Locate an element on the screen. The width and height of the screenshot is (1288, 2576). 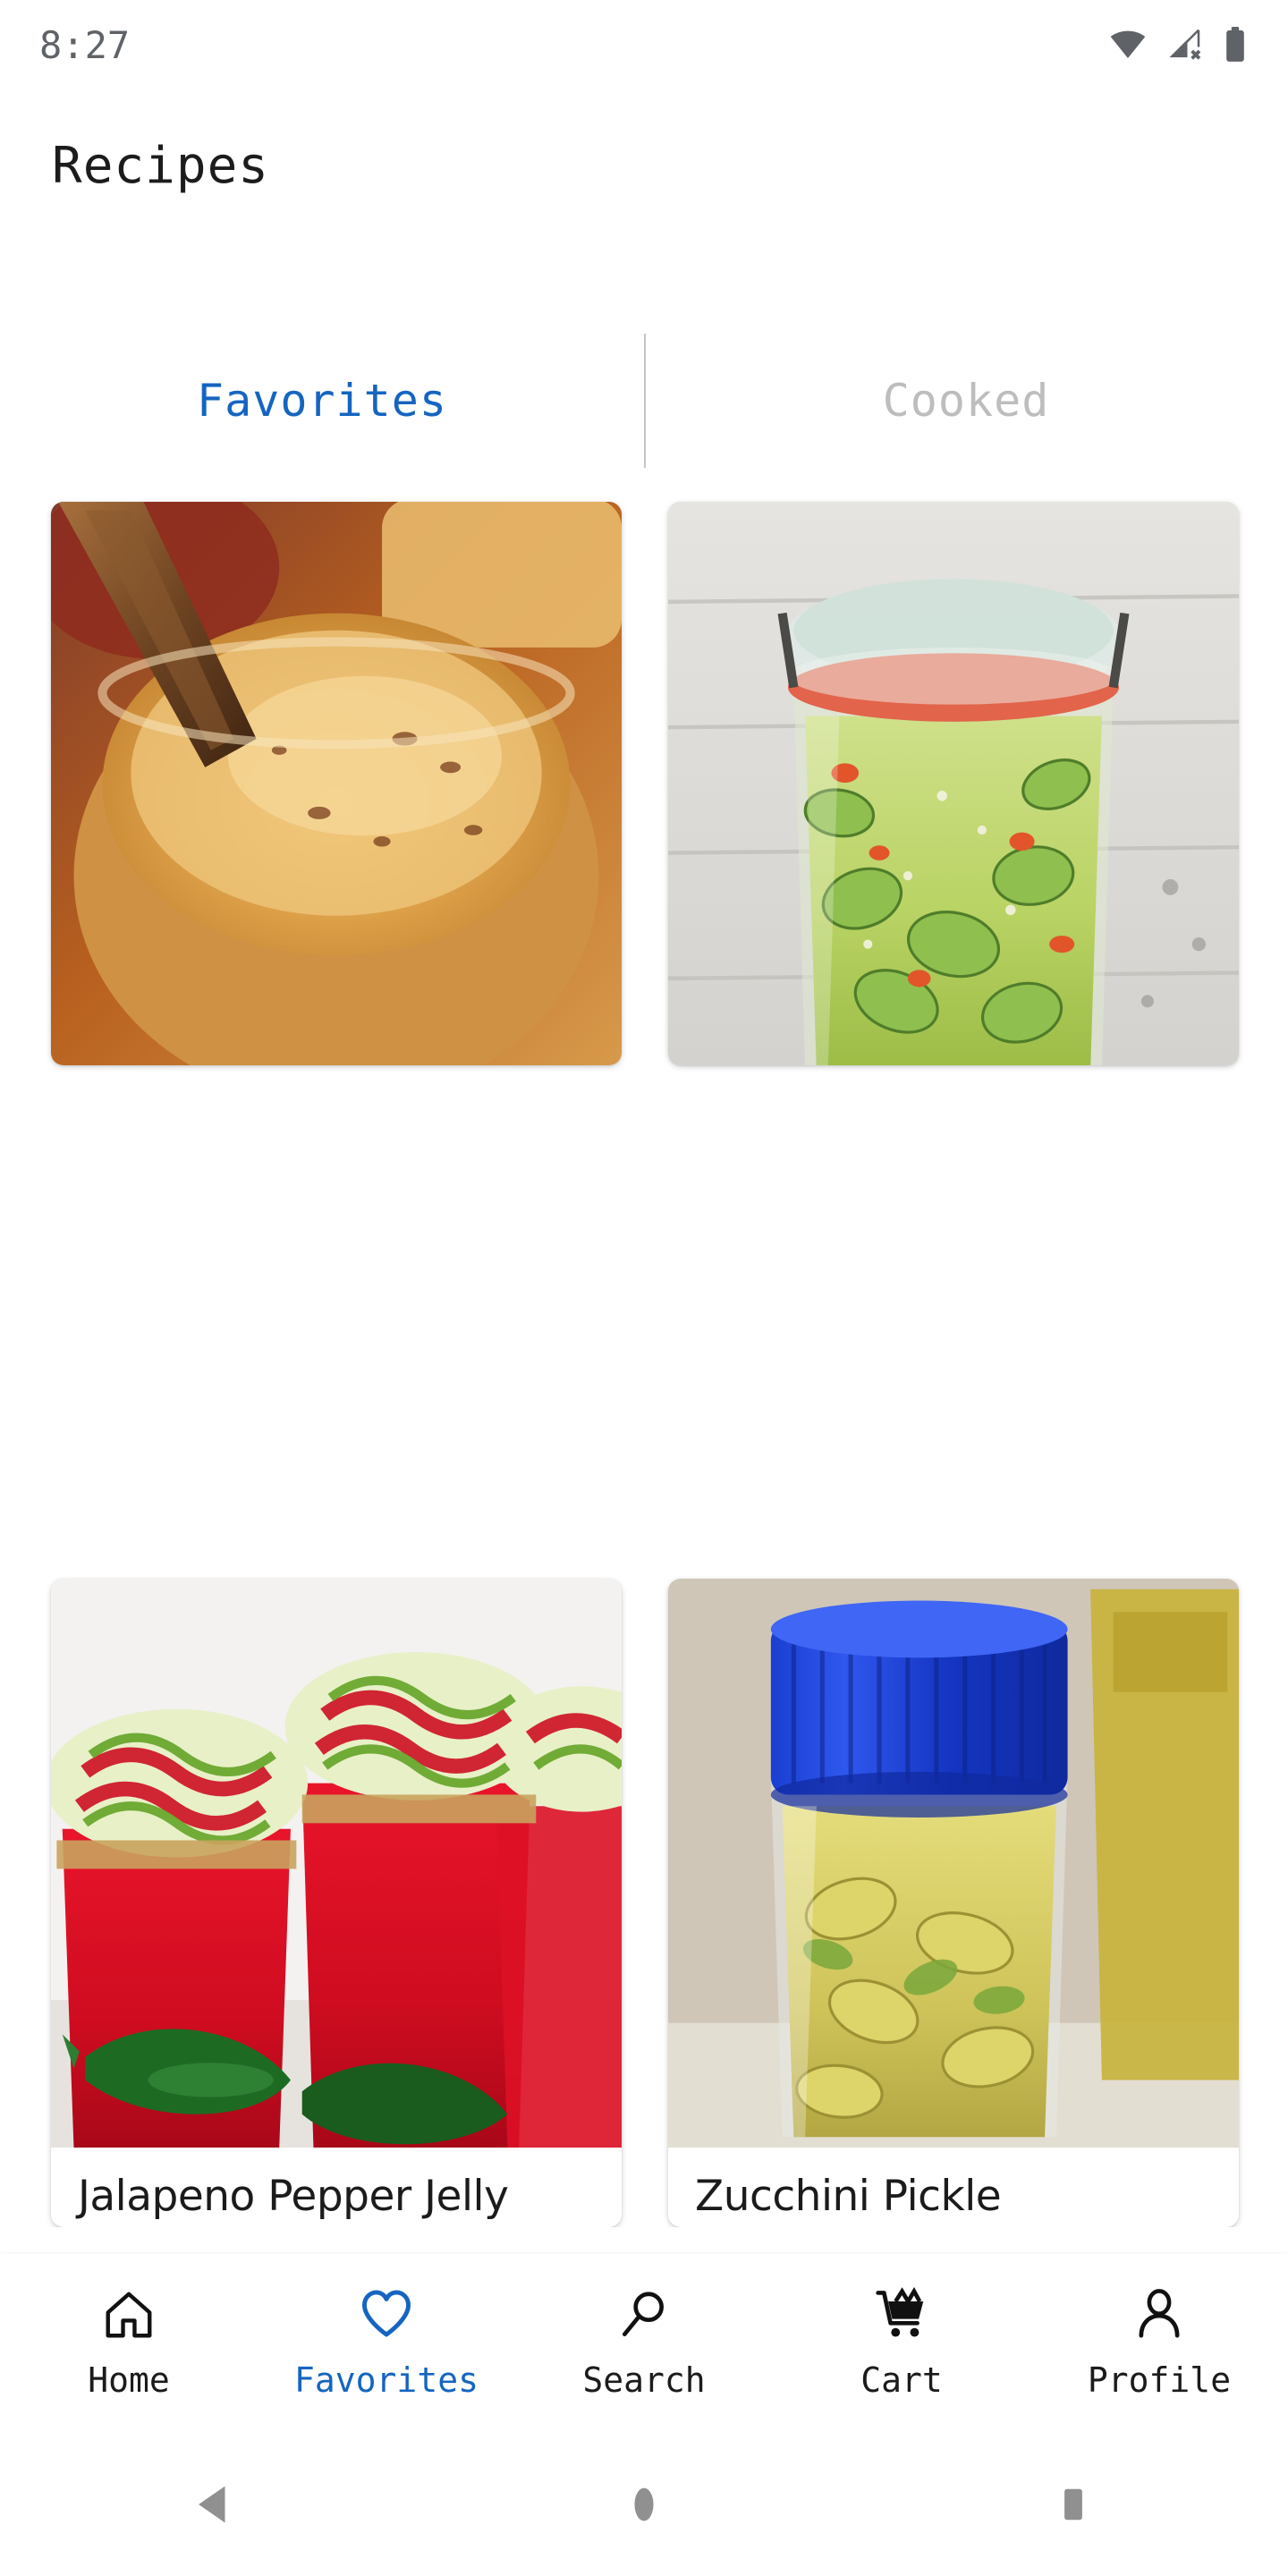
recipe-image-cucumber-salad is located at coordinates (953, 783).